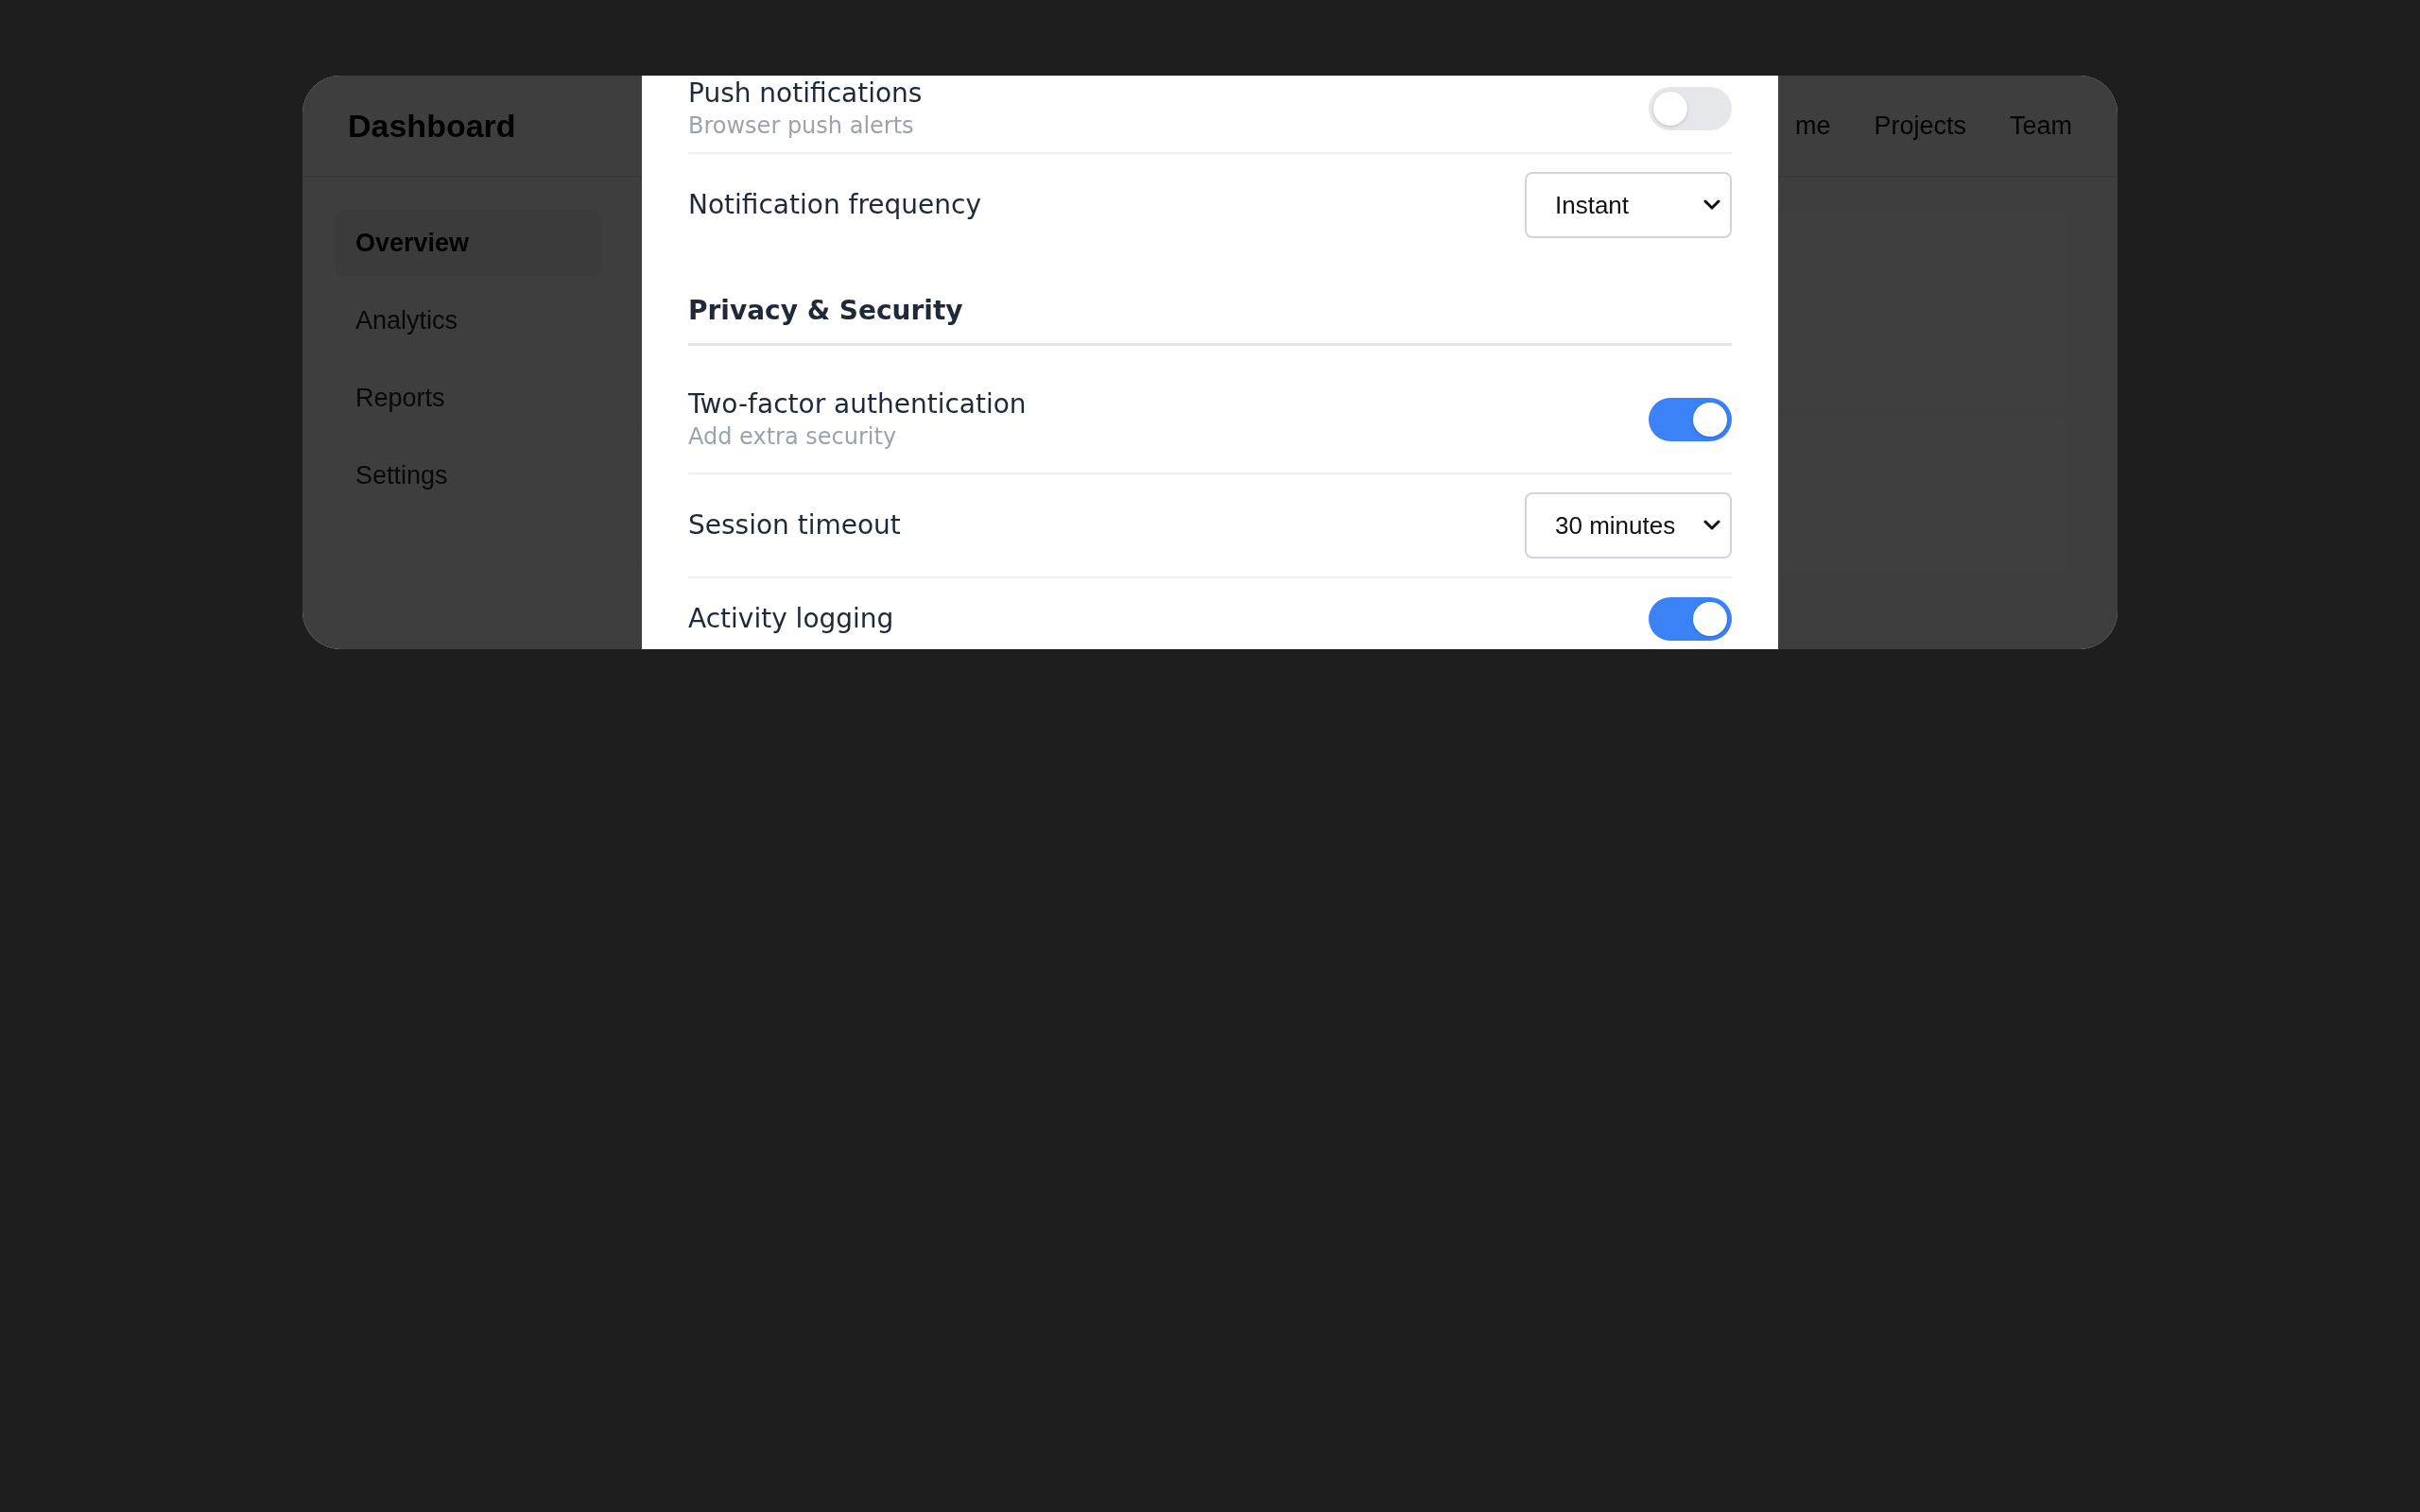 This screenshot has height=1512, width=2420. What do you see at coordinates (794, 525) in the screenshot?
I see `setting-label: Session timeout` at bounding box center [794, 525].